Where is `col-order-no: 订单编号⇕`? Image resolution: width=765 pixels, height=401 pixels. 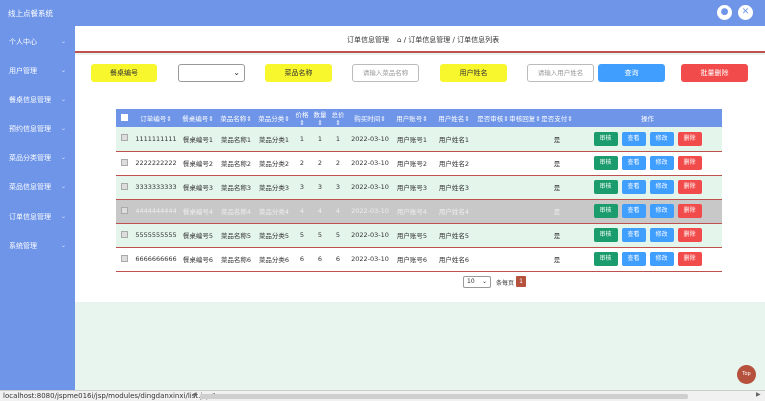 col-order-no: 订单编号⇕ is located at coordinates (156, 118).